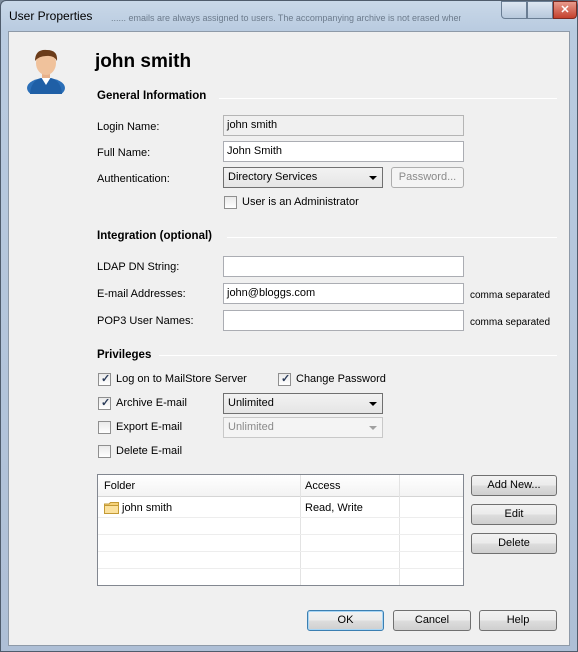 The width and height of the screenshot is (578, 652). What do you see at coordinates (147, 508) in the screenshot?
I see `folder-name-cell: john smith` at bounding box center [147, 508].